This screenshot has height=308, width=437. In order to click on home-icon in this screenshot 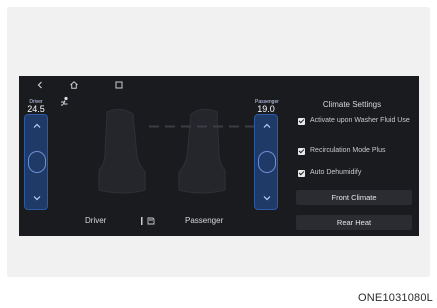, I will do `click(74, 85)`.